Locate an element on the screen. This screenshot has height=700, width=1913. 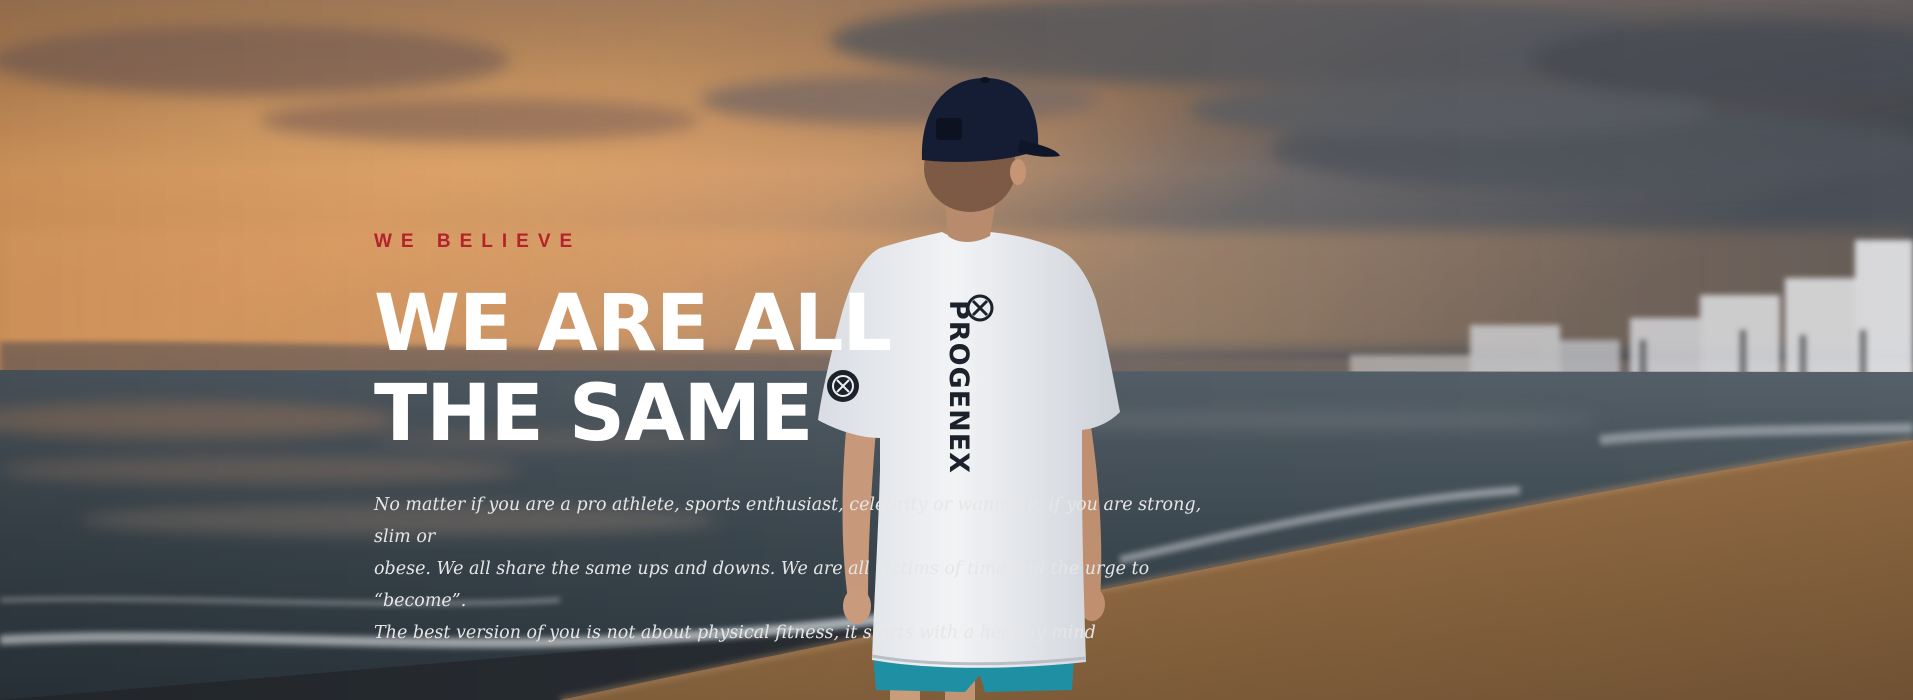
hero-headline: WE ARE ALL THE SAME is located at coordinates (804, 369).